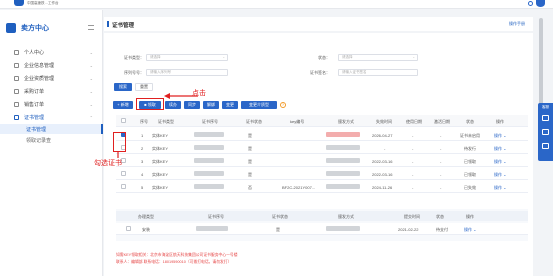  Describe the element at coordinates (142, 135) in the screenshot. I see `cell-index: 1` at that location.